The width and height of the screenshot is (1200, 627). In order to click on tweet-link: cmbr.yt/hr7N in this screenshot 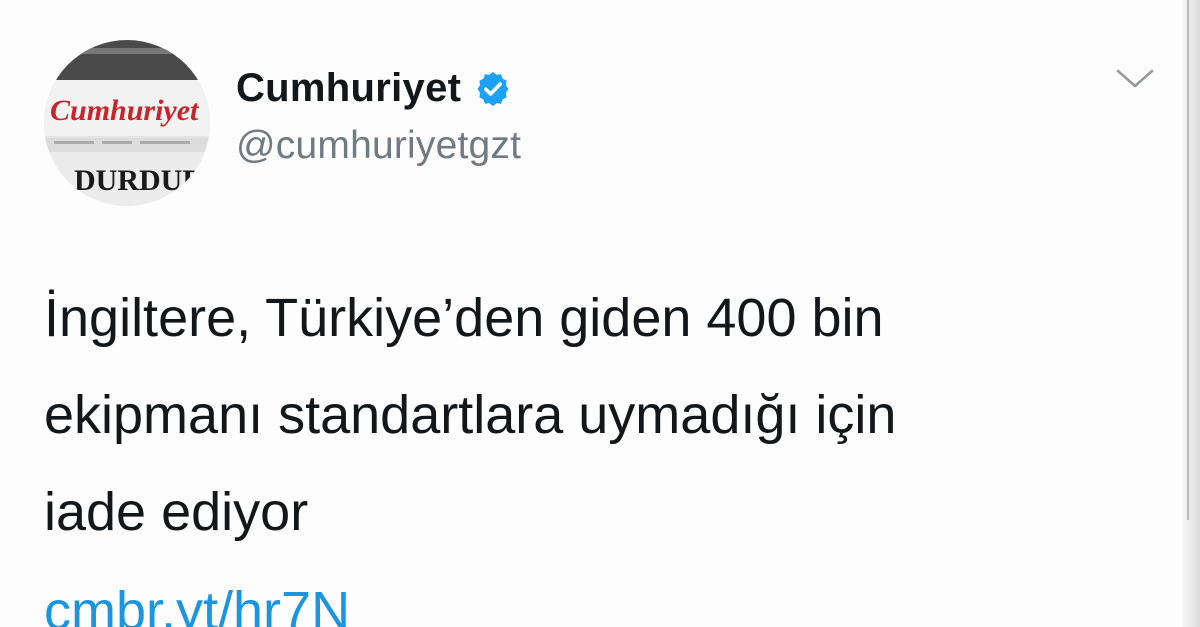, I will do `click(197, 603)`.